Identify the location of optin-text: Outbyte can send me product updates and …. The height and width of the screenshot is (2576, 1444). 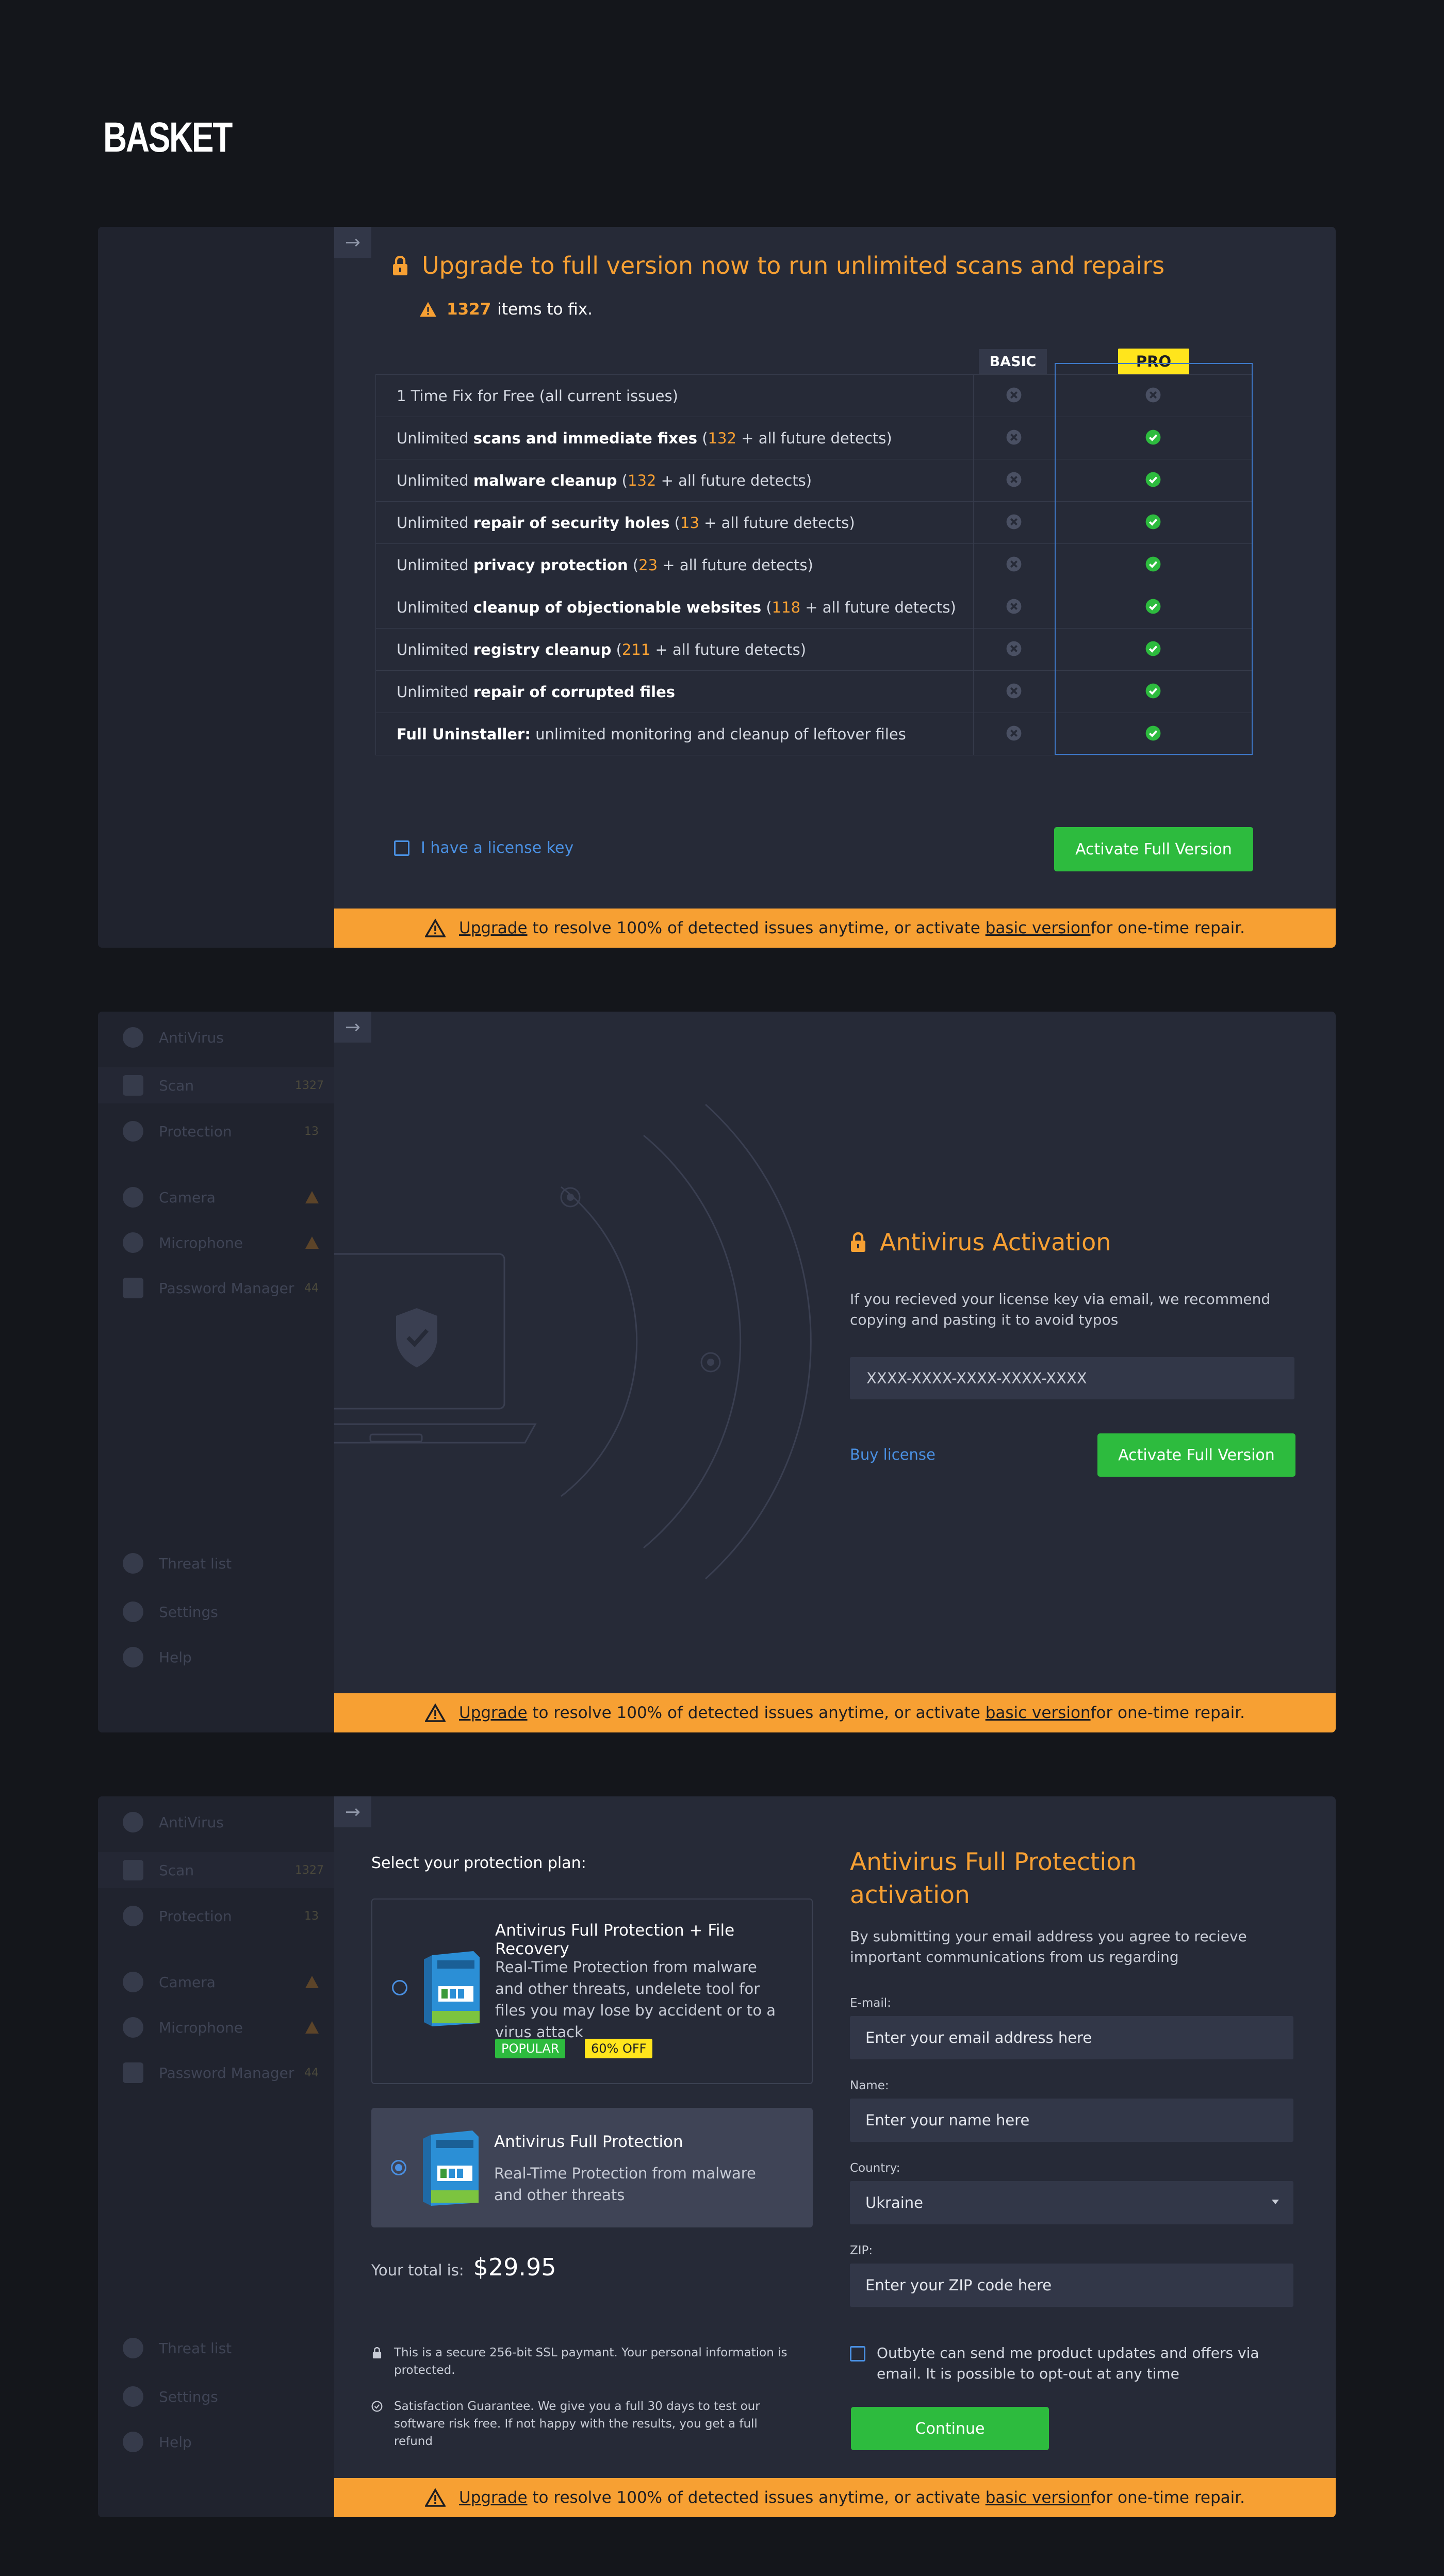
(1068, 2363).